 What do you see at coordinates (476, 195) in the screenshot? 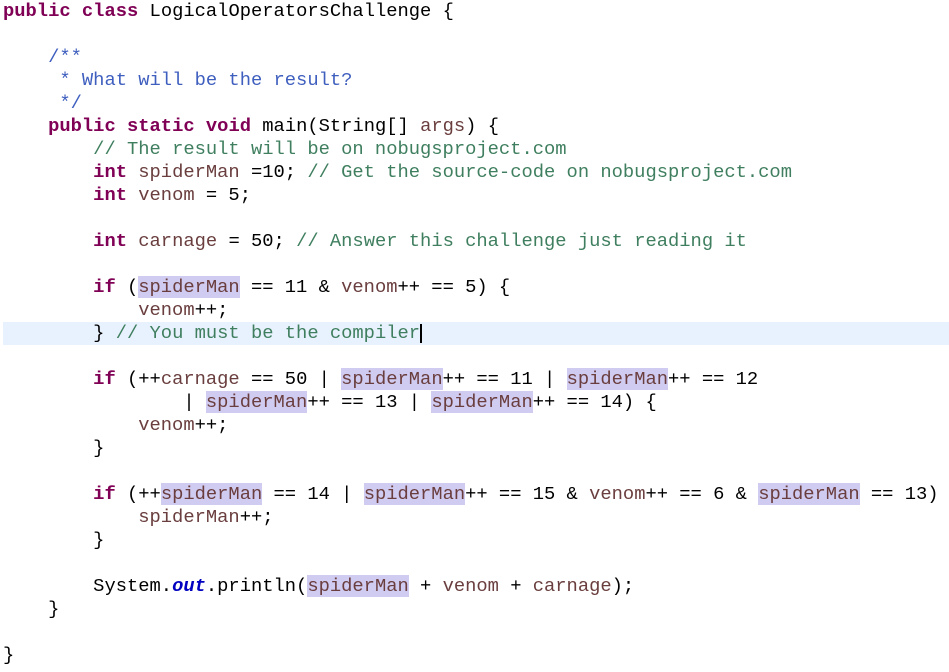
I see `code-line-venom-decl: int venom = 5;` at bounding box center [476, 195].